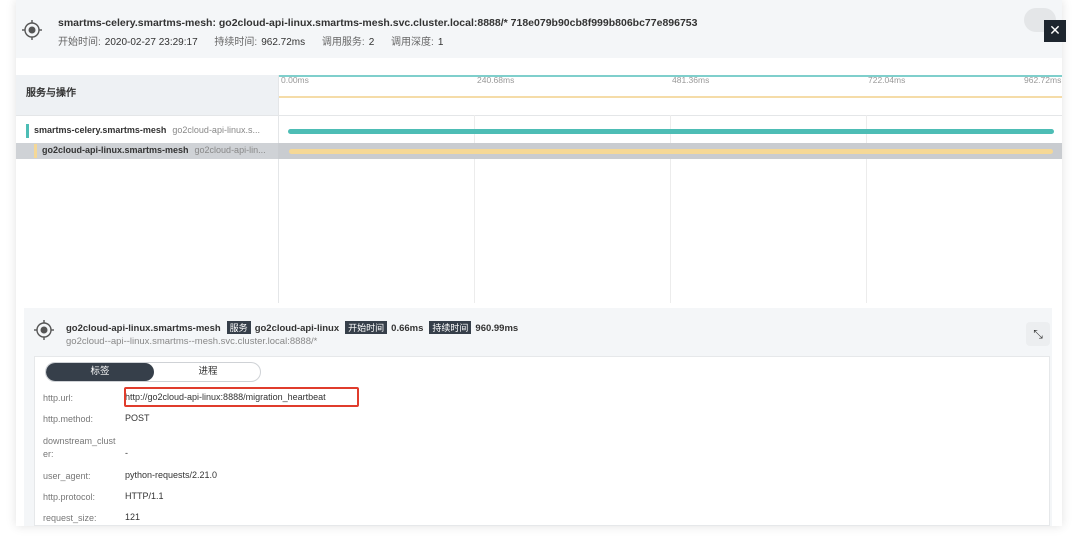  I want to click on service-value: go2cloud-api-linux, so click(297, 328).